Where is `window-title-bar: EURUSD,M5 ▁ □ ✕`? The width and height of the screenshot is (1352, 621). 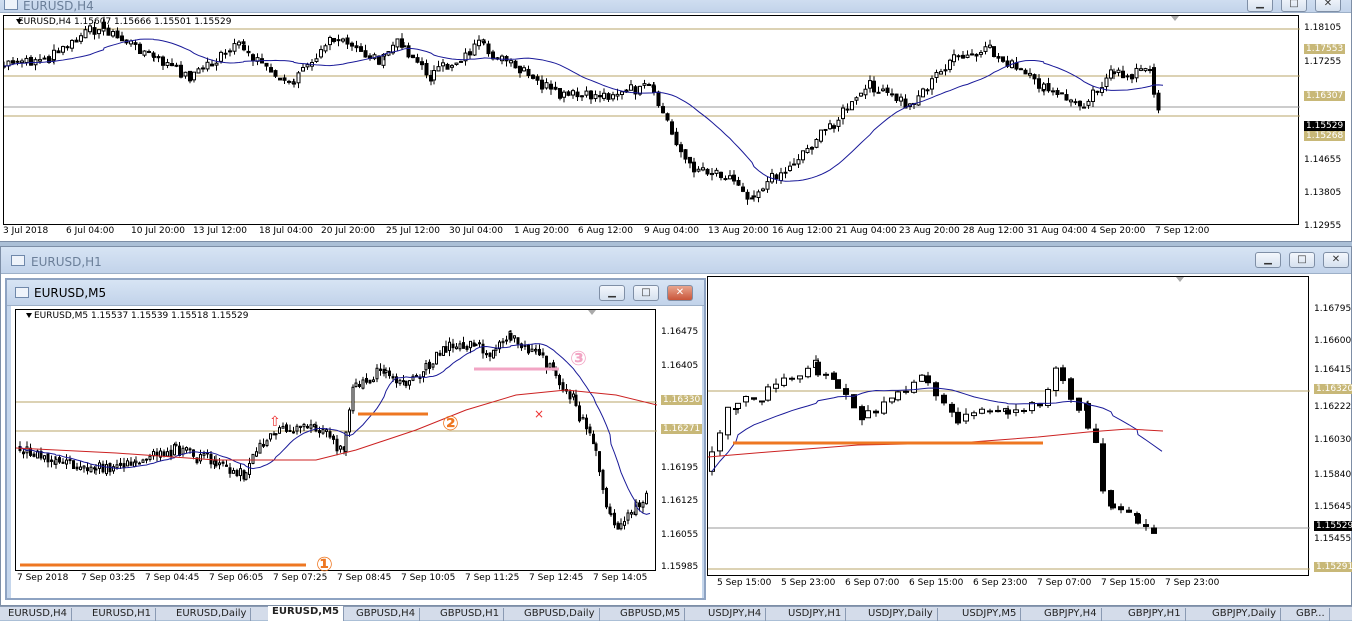 window-title-bar: EURUSD,M5 ▁ □ ✕ is located at coordinates (355, 293).